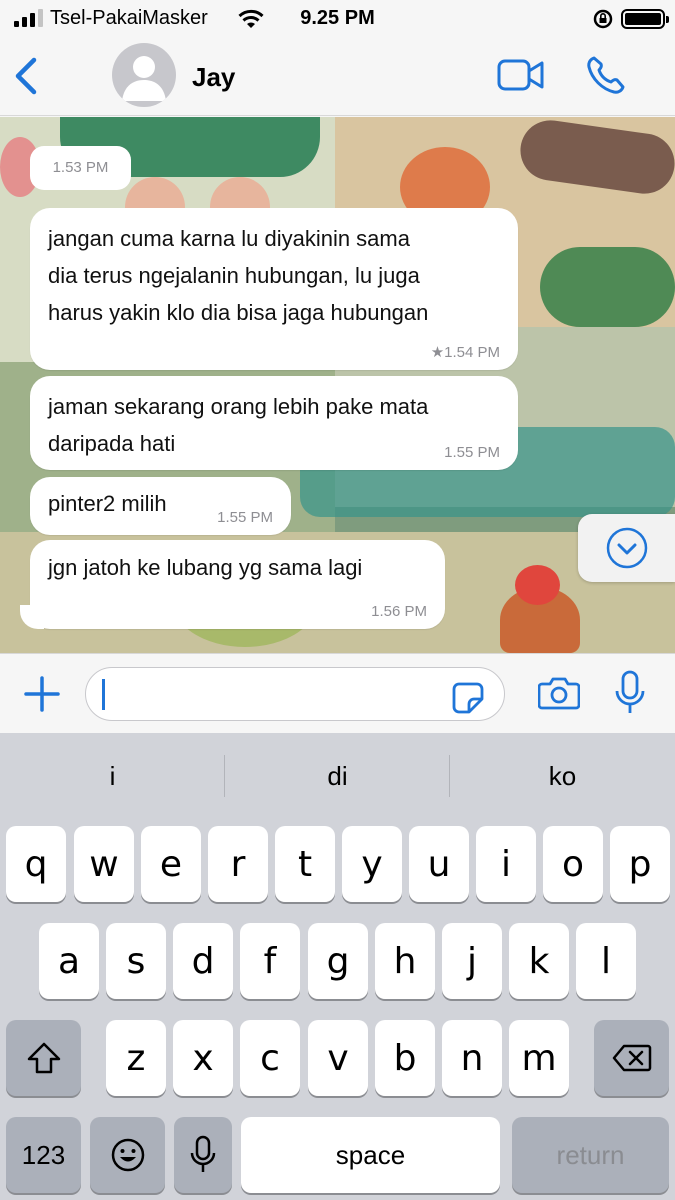 This screenshot has height=1200, width=675. Describe the element at coordinates (270, 961) in the screenshot. I see `key-f: f` at that location.